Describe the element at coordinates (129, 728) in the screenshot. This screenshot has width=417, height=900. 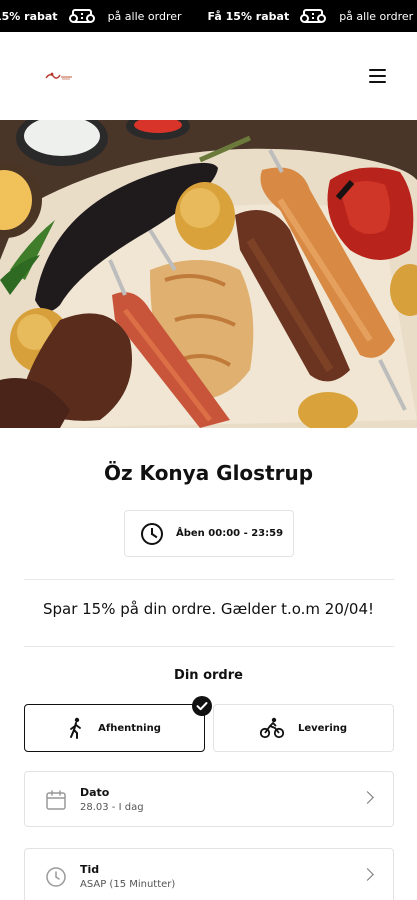
I see `pickup-mode-label: Afhentning` at that location.